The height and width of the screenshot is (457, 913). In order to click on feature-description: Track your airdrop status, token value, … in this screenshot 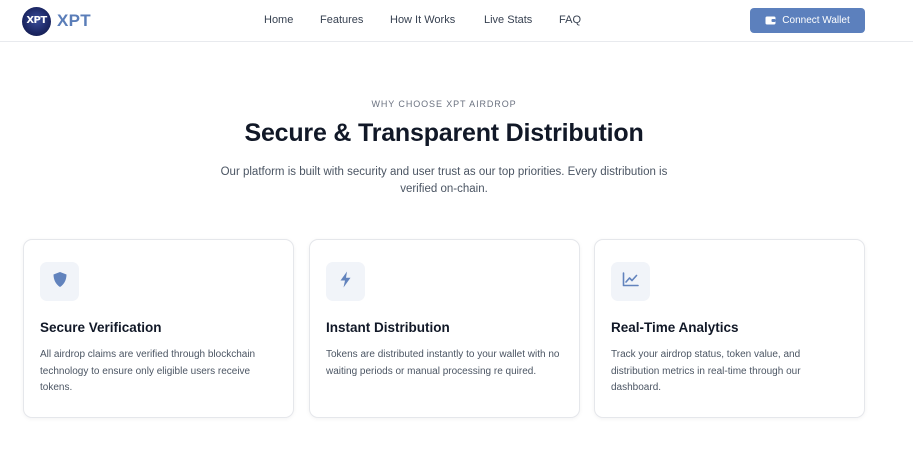, I will do `click(706, 371)`.